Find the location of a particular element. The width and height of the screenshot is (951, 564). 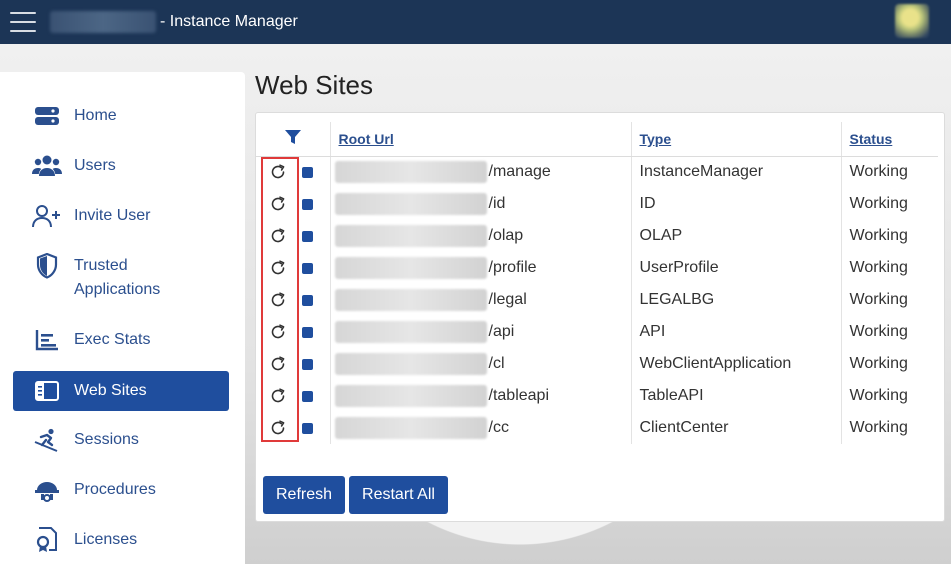

table-row: /manage InstanceManager Working is located at coordinates (597, 172).